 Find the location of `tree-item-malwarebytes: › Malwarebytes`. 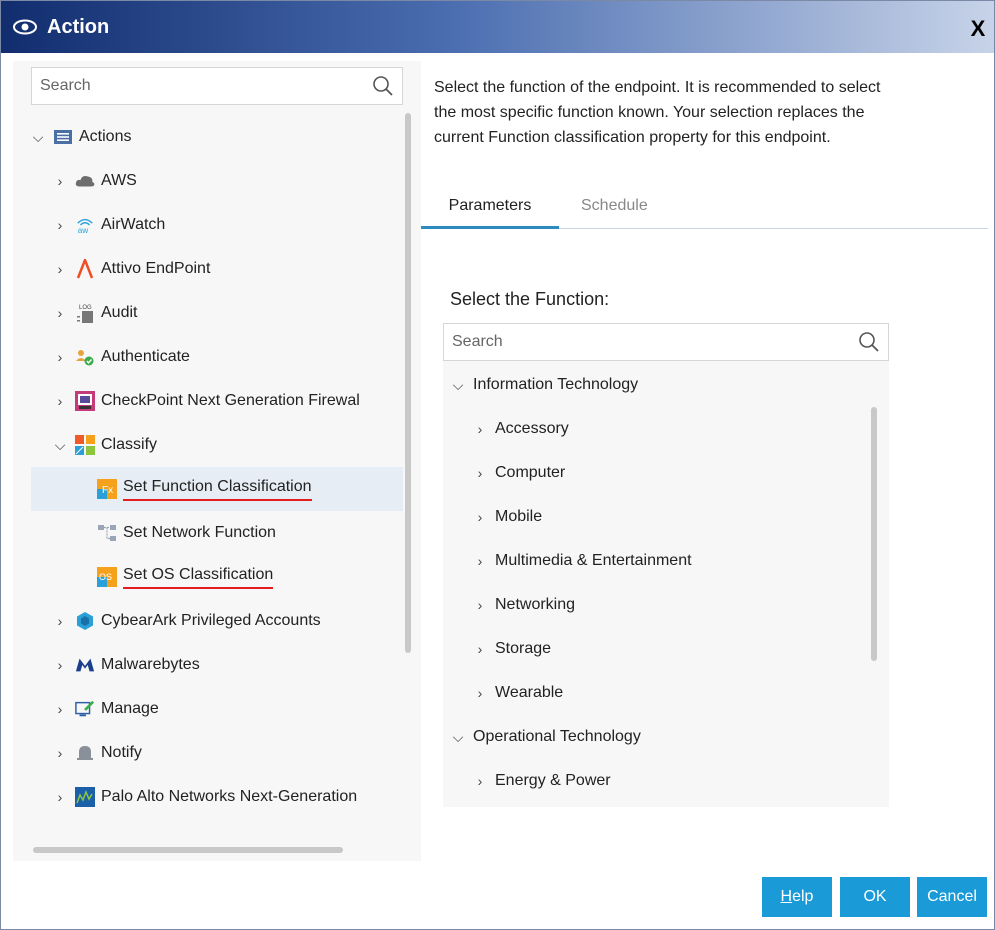

tree-item-malwarebytes: › Malwarebytes is located at coordinates (217, 665).